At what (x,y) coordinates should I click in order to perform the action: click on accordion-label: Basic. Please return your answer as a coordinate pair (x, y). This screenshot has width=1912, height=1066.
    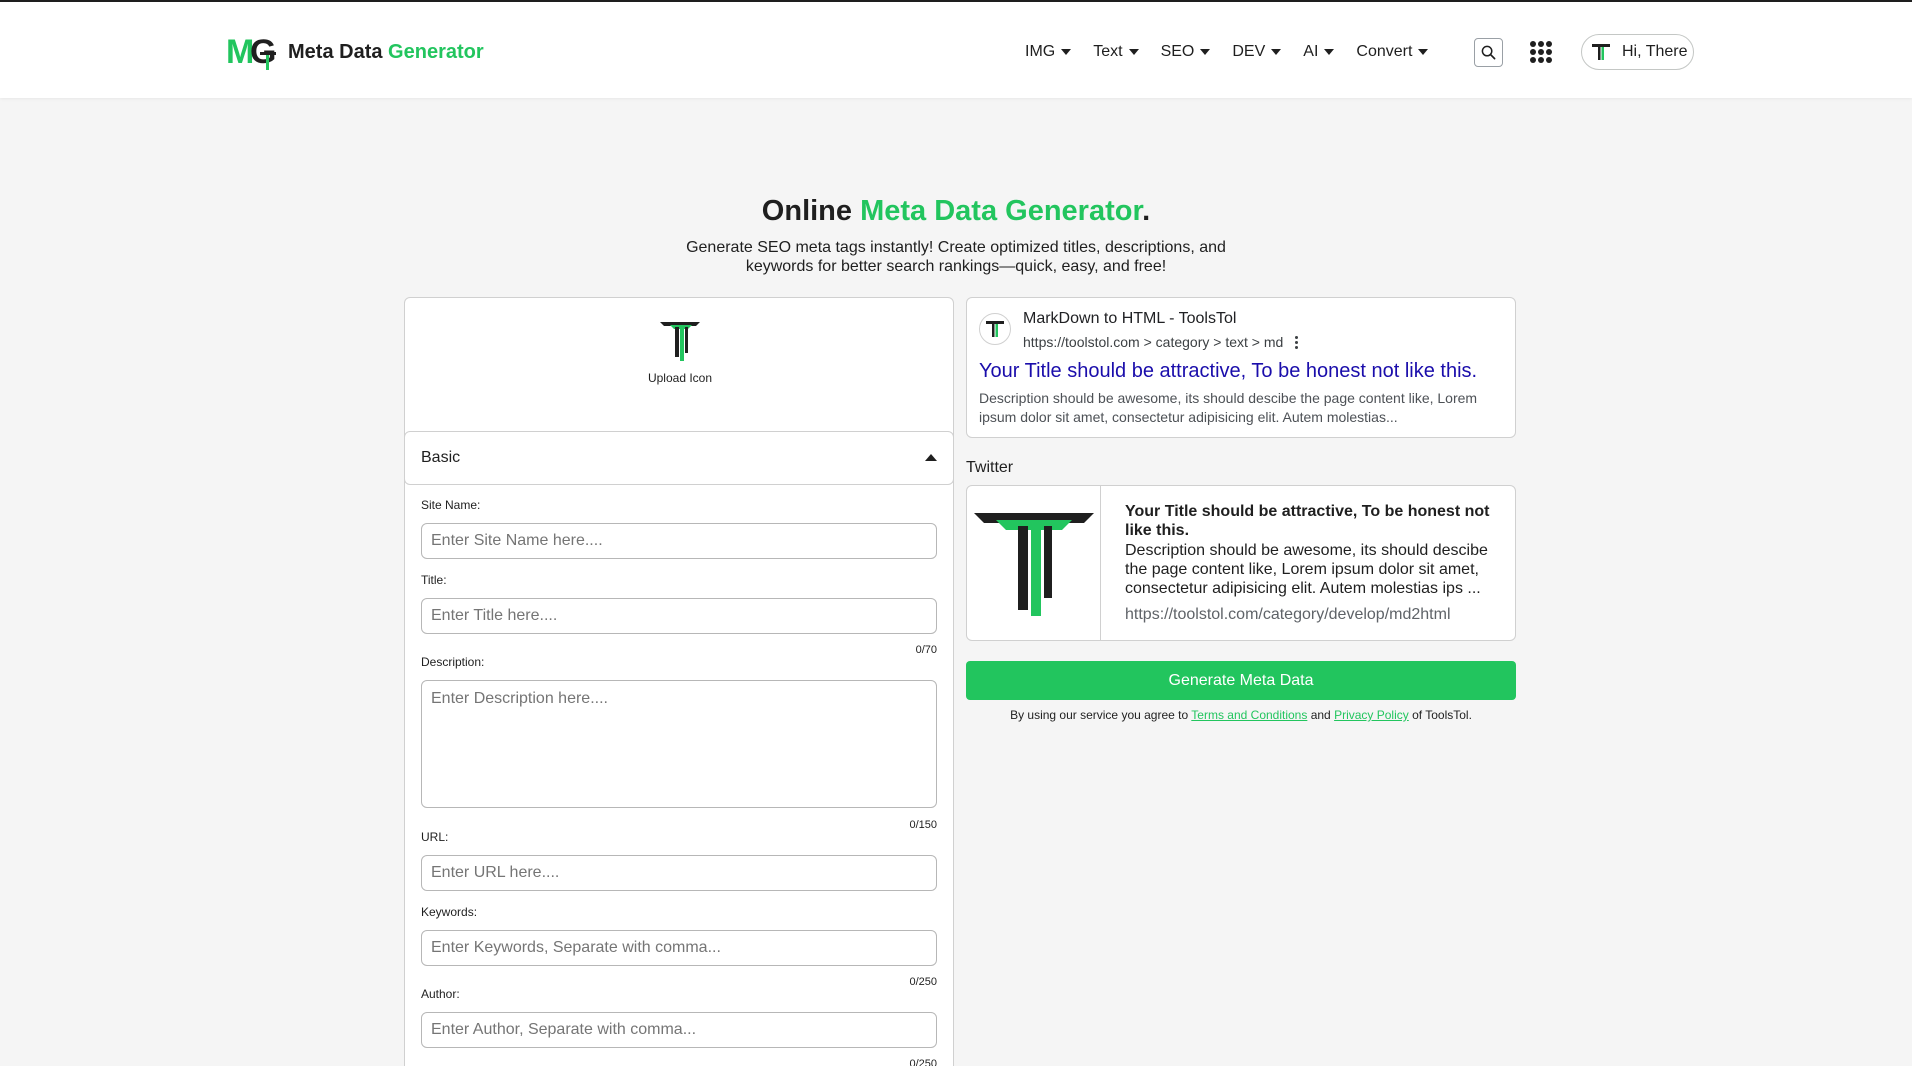
    Looking at the image, I should click on (441, 457).